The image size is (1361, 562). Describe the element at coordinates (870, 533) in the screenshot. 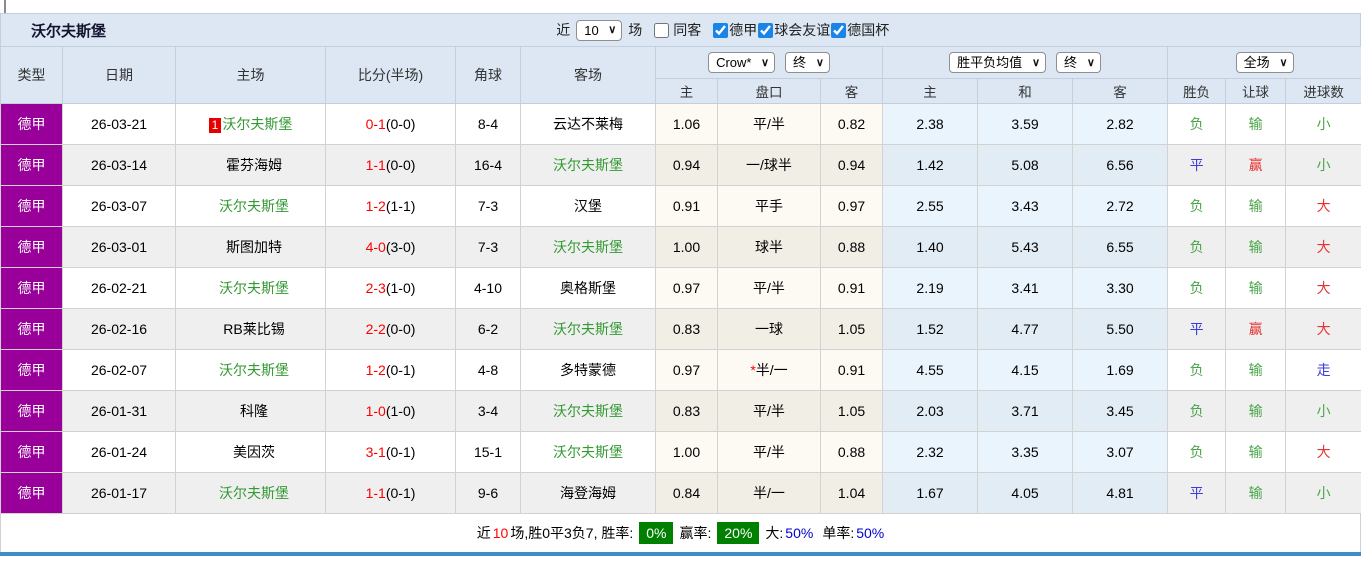

I see `single-pct: 50%` at that location.